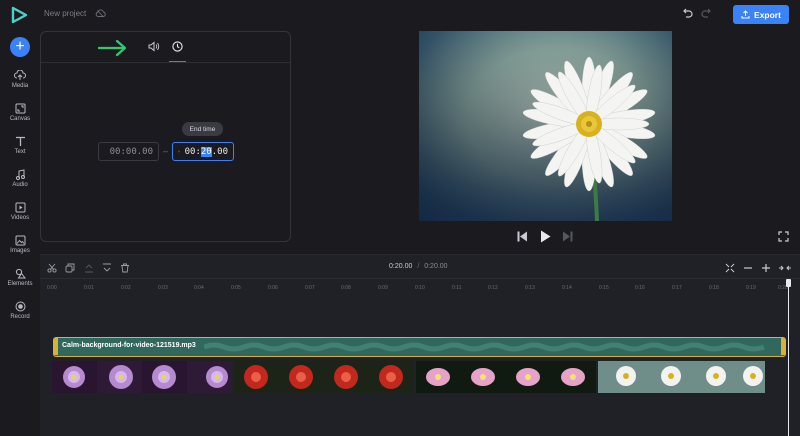 This screenshot has height=436, width=800. Describe the element at coordinates (748, 268) in the screenshot. I see `zoom-out-icon` at that location.